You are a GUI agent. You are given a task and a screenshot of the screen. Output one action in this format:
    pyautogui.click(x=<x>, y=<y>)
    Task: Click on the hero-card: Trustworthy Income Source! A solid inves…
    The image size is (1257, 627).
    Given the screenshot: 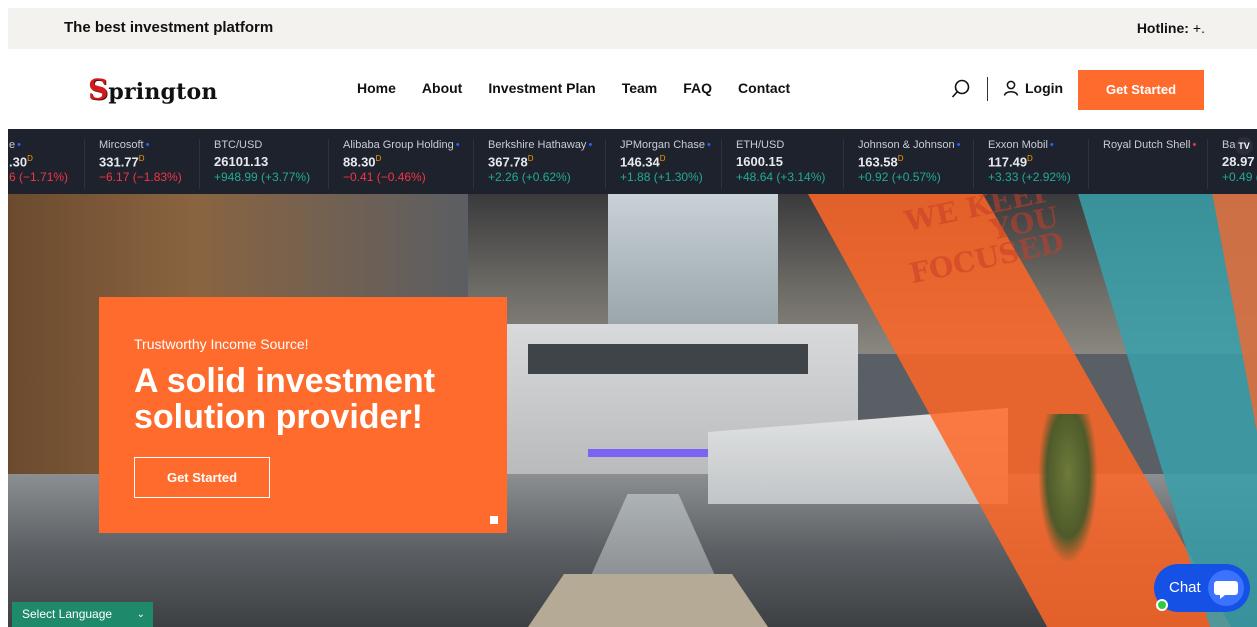 What is the action you would take?
    pyautogui.click(x=303, y=415)
    